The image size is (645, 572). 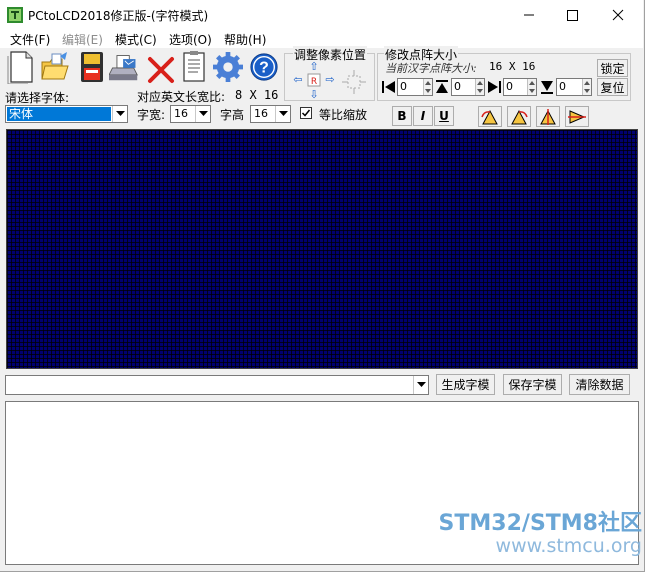 What do you see at coordinates (574, 87) in the screenshot?
I see `spin-down: 0` at bounding box center [574, 87].